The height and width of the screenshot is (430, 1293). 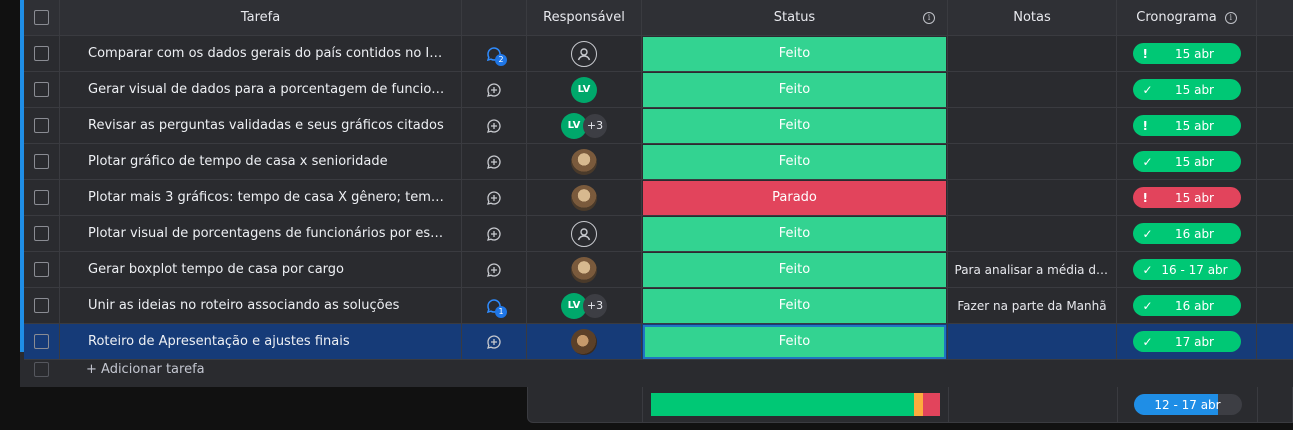 What do you see at coordinates (919, 404) in the screenshot?
I see `status-segment-working` at bounding box center [919, 404].